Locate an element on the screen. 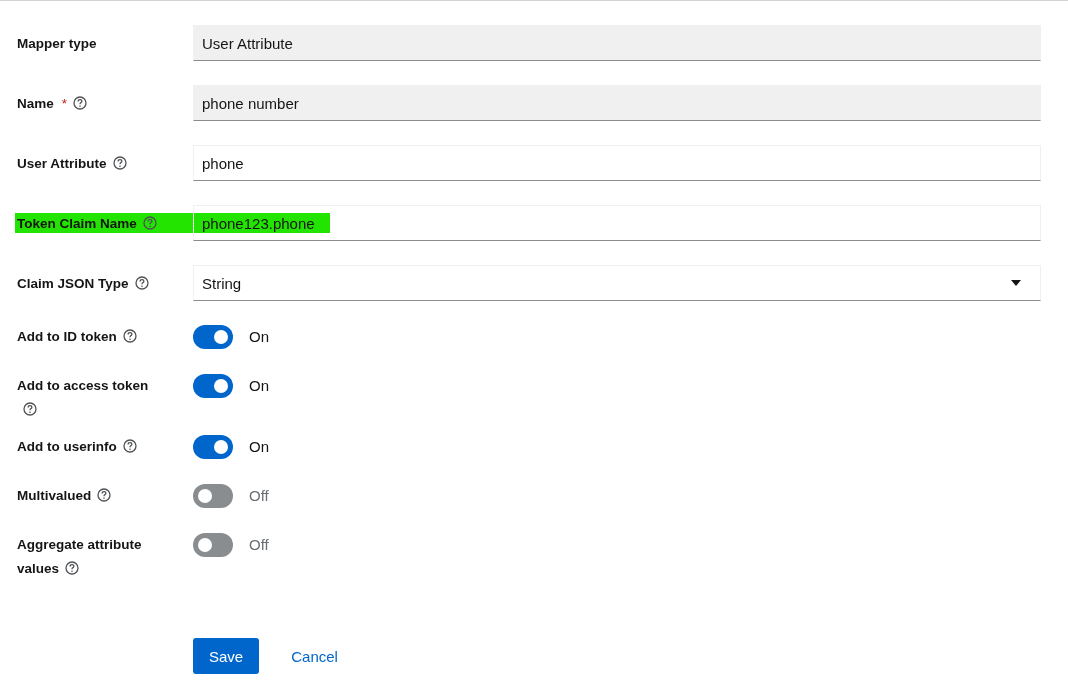 Image resolution: width=1068 pixels, height=681 pixels. switch-label: Add to access token is located at coordinates (92, 398).